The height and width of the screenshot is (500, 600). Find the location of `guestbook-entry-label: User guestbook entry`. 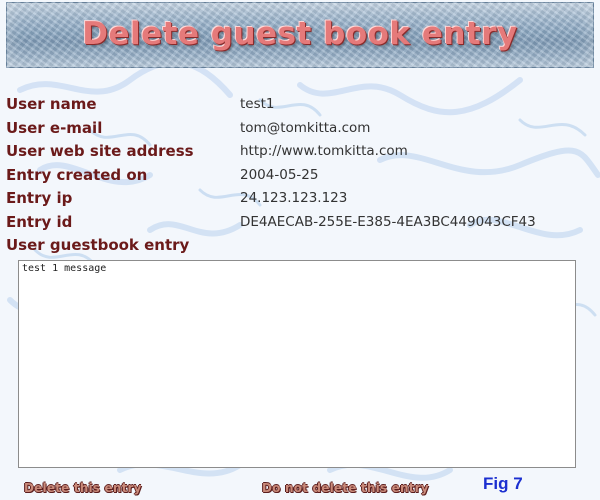

guestbook-entry-label: User guestbook entry is located at coordinates (98, 245).